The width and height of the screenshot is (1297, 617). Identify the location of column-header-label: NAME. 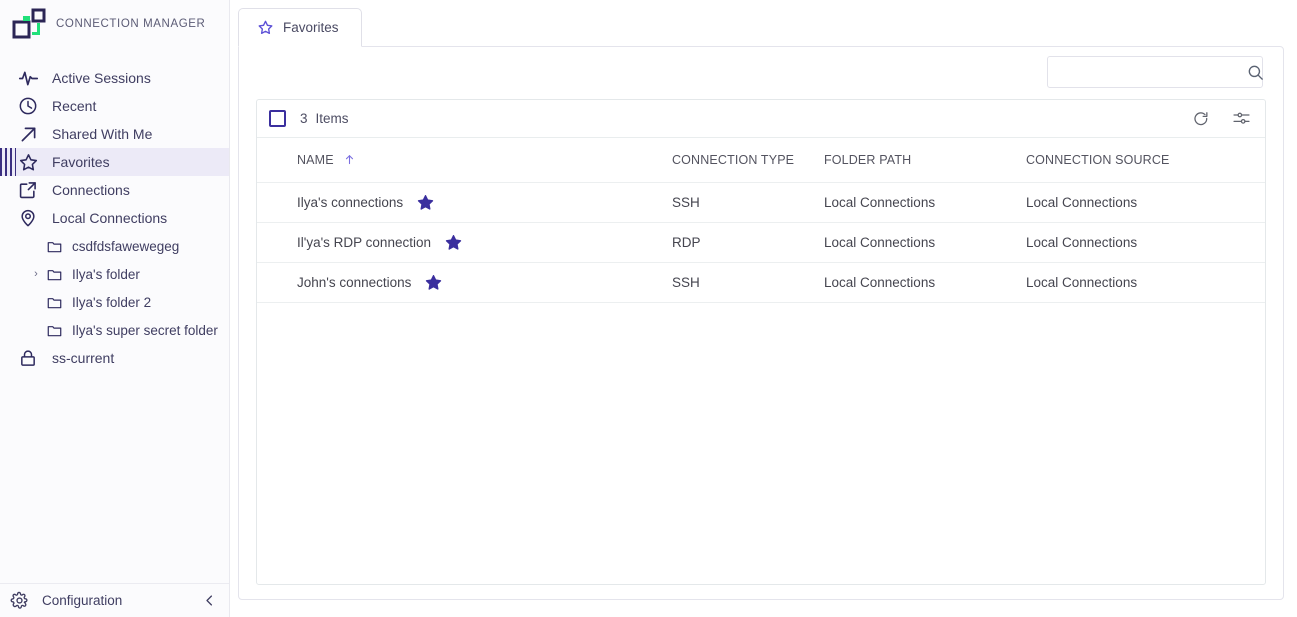
(315, 159).